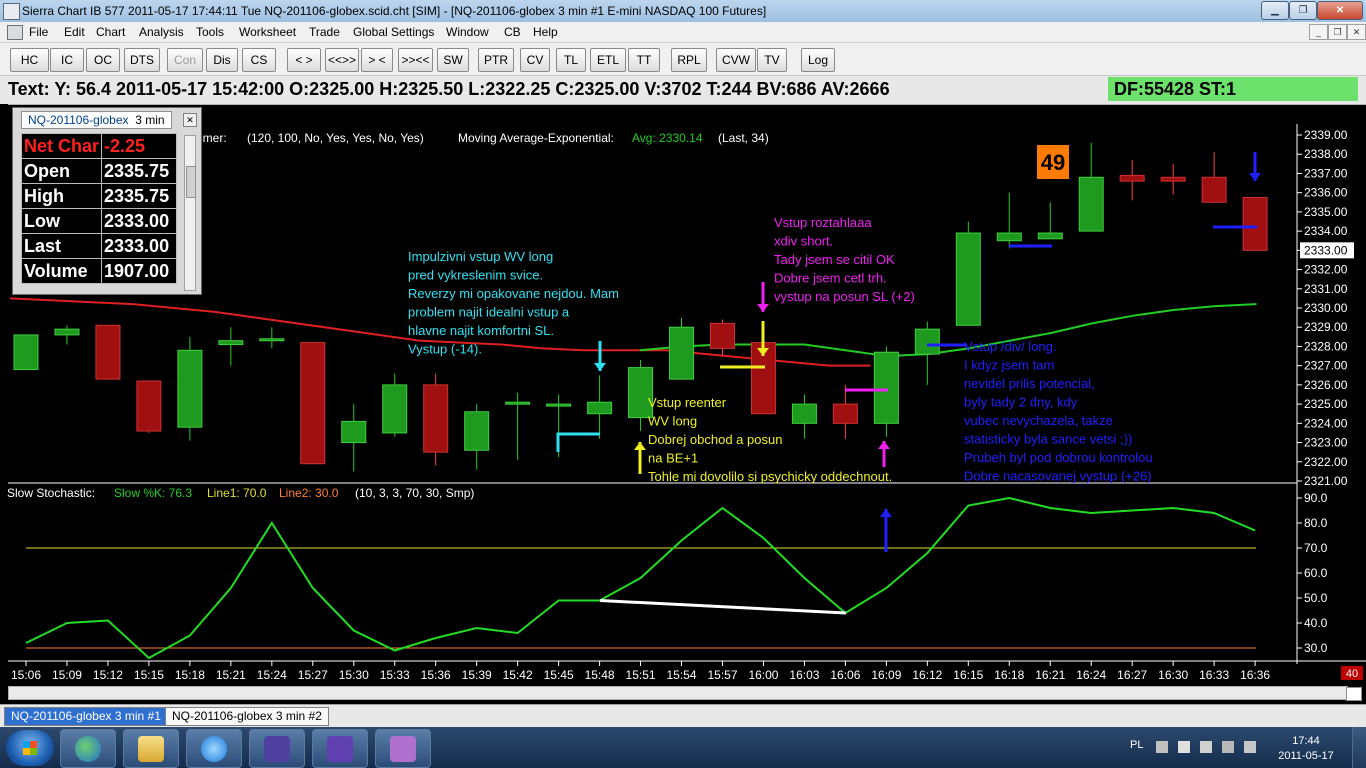  Describe the element at coordinates (689, 60) in the screenshot. I see `toolbar-button-rpl: RPL` at that location.